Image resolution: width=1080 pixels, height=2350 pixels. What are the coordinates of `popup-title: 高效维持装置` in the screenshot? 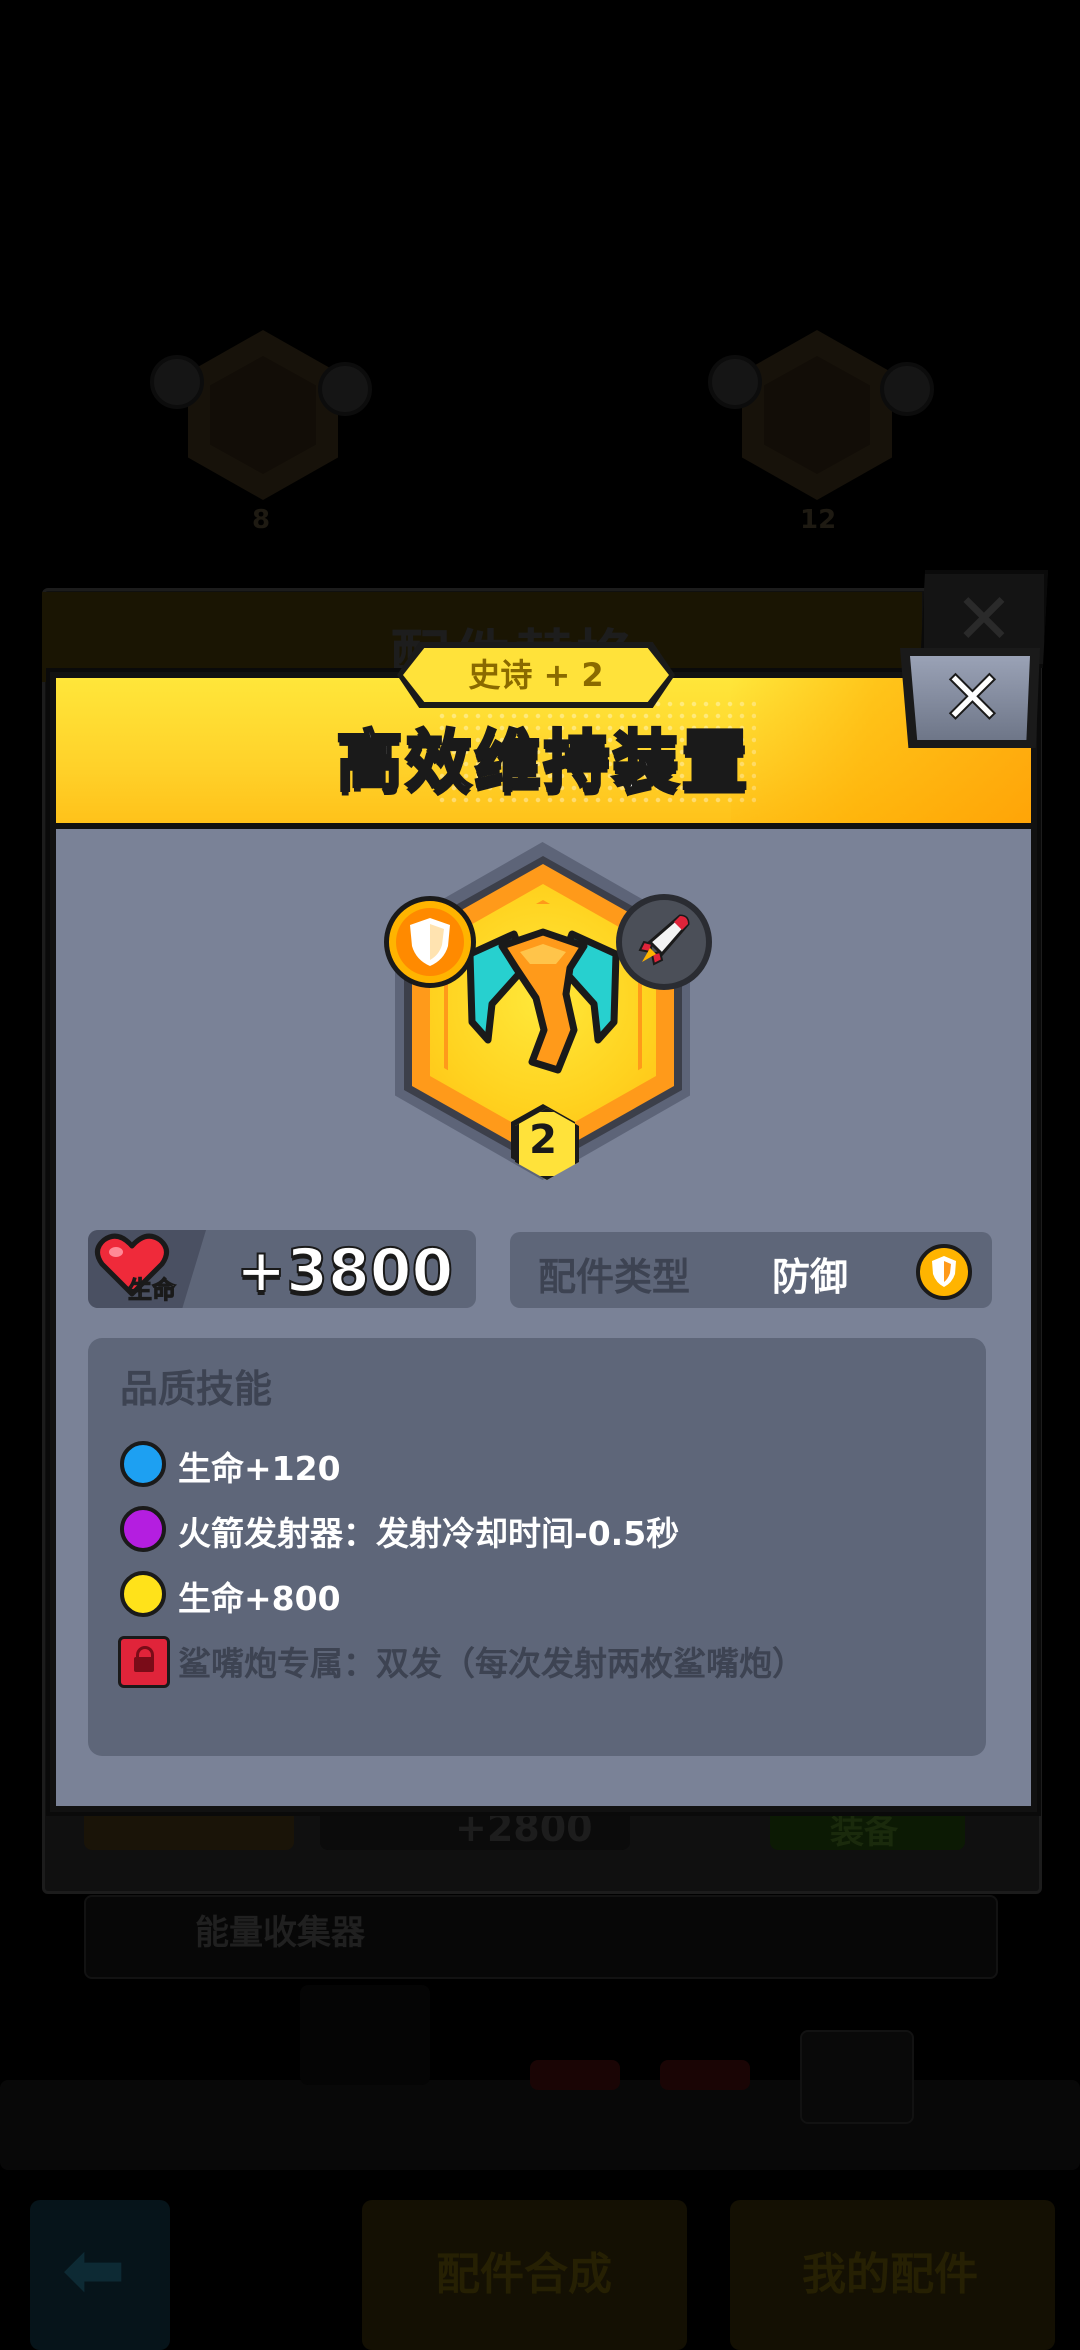 It's located at (543, 762).